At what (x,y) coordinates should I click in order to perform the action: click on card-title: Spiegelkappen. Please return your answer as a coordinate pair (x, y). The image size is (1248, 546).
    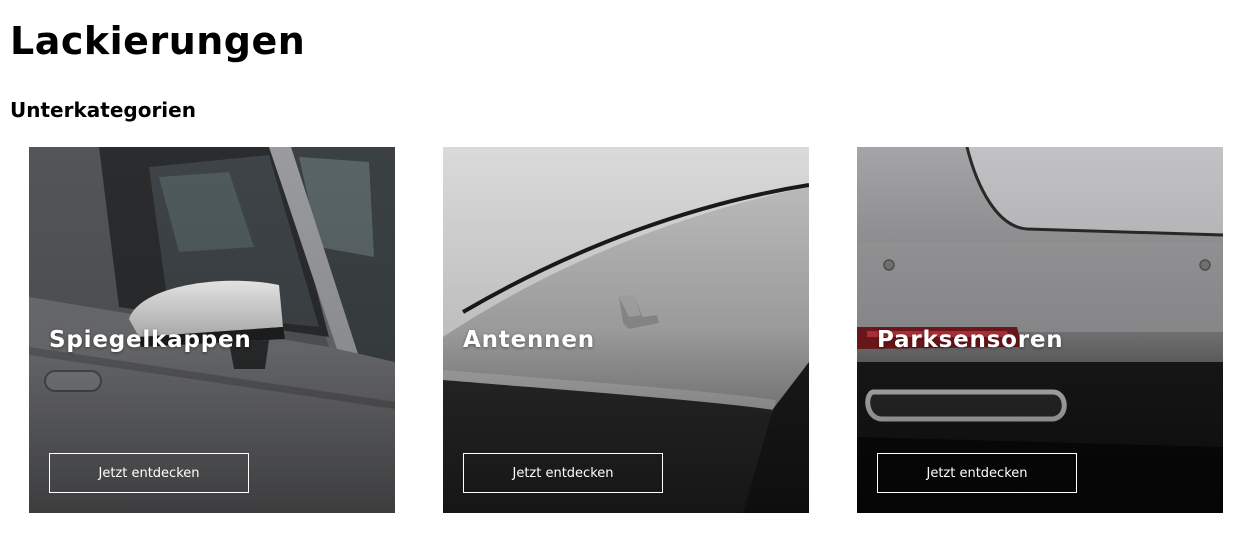
    Looking at the image, I should click on (150, 340).